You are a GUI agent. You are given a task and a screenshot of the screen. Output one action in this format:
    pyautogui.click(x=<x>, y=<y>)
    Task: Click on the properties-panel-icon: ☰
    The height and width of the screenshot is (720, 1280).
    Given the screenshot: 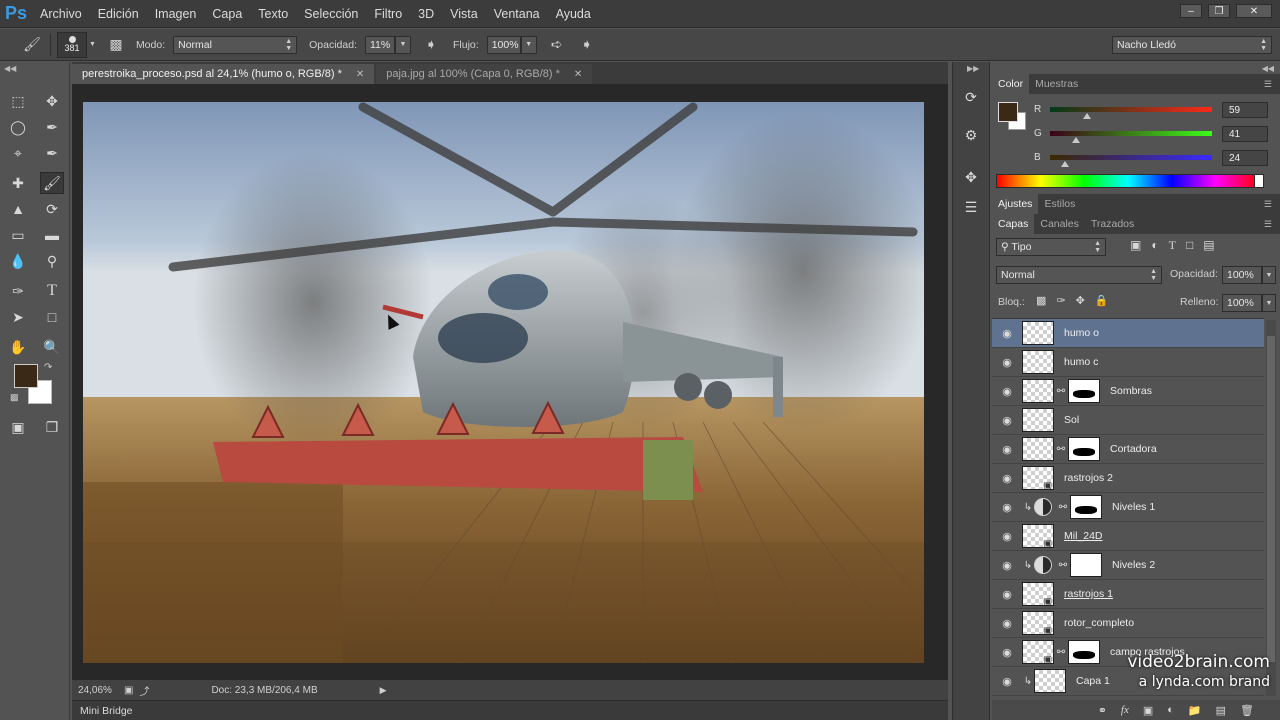 What is the action you would take?
    pyautogui.click(x=971, y=207)
    